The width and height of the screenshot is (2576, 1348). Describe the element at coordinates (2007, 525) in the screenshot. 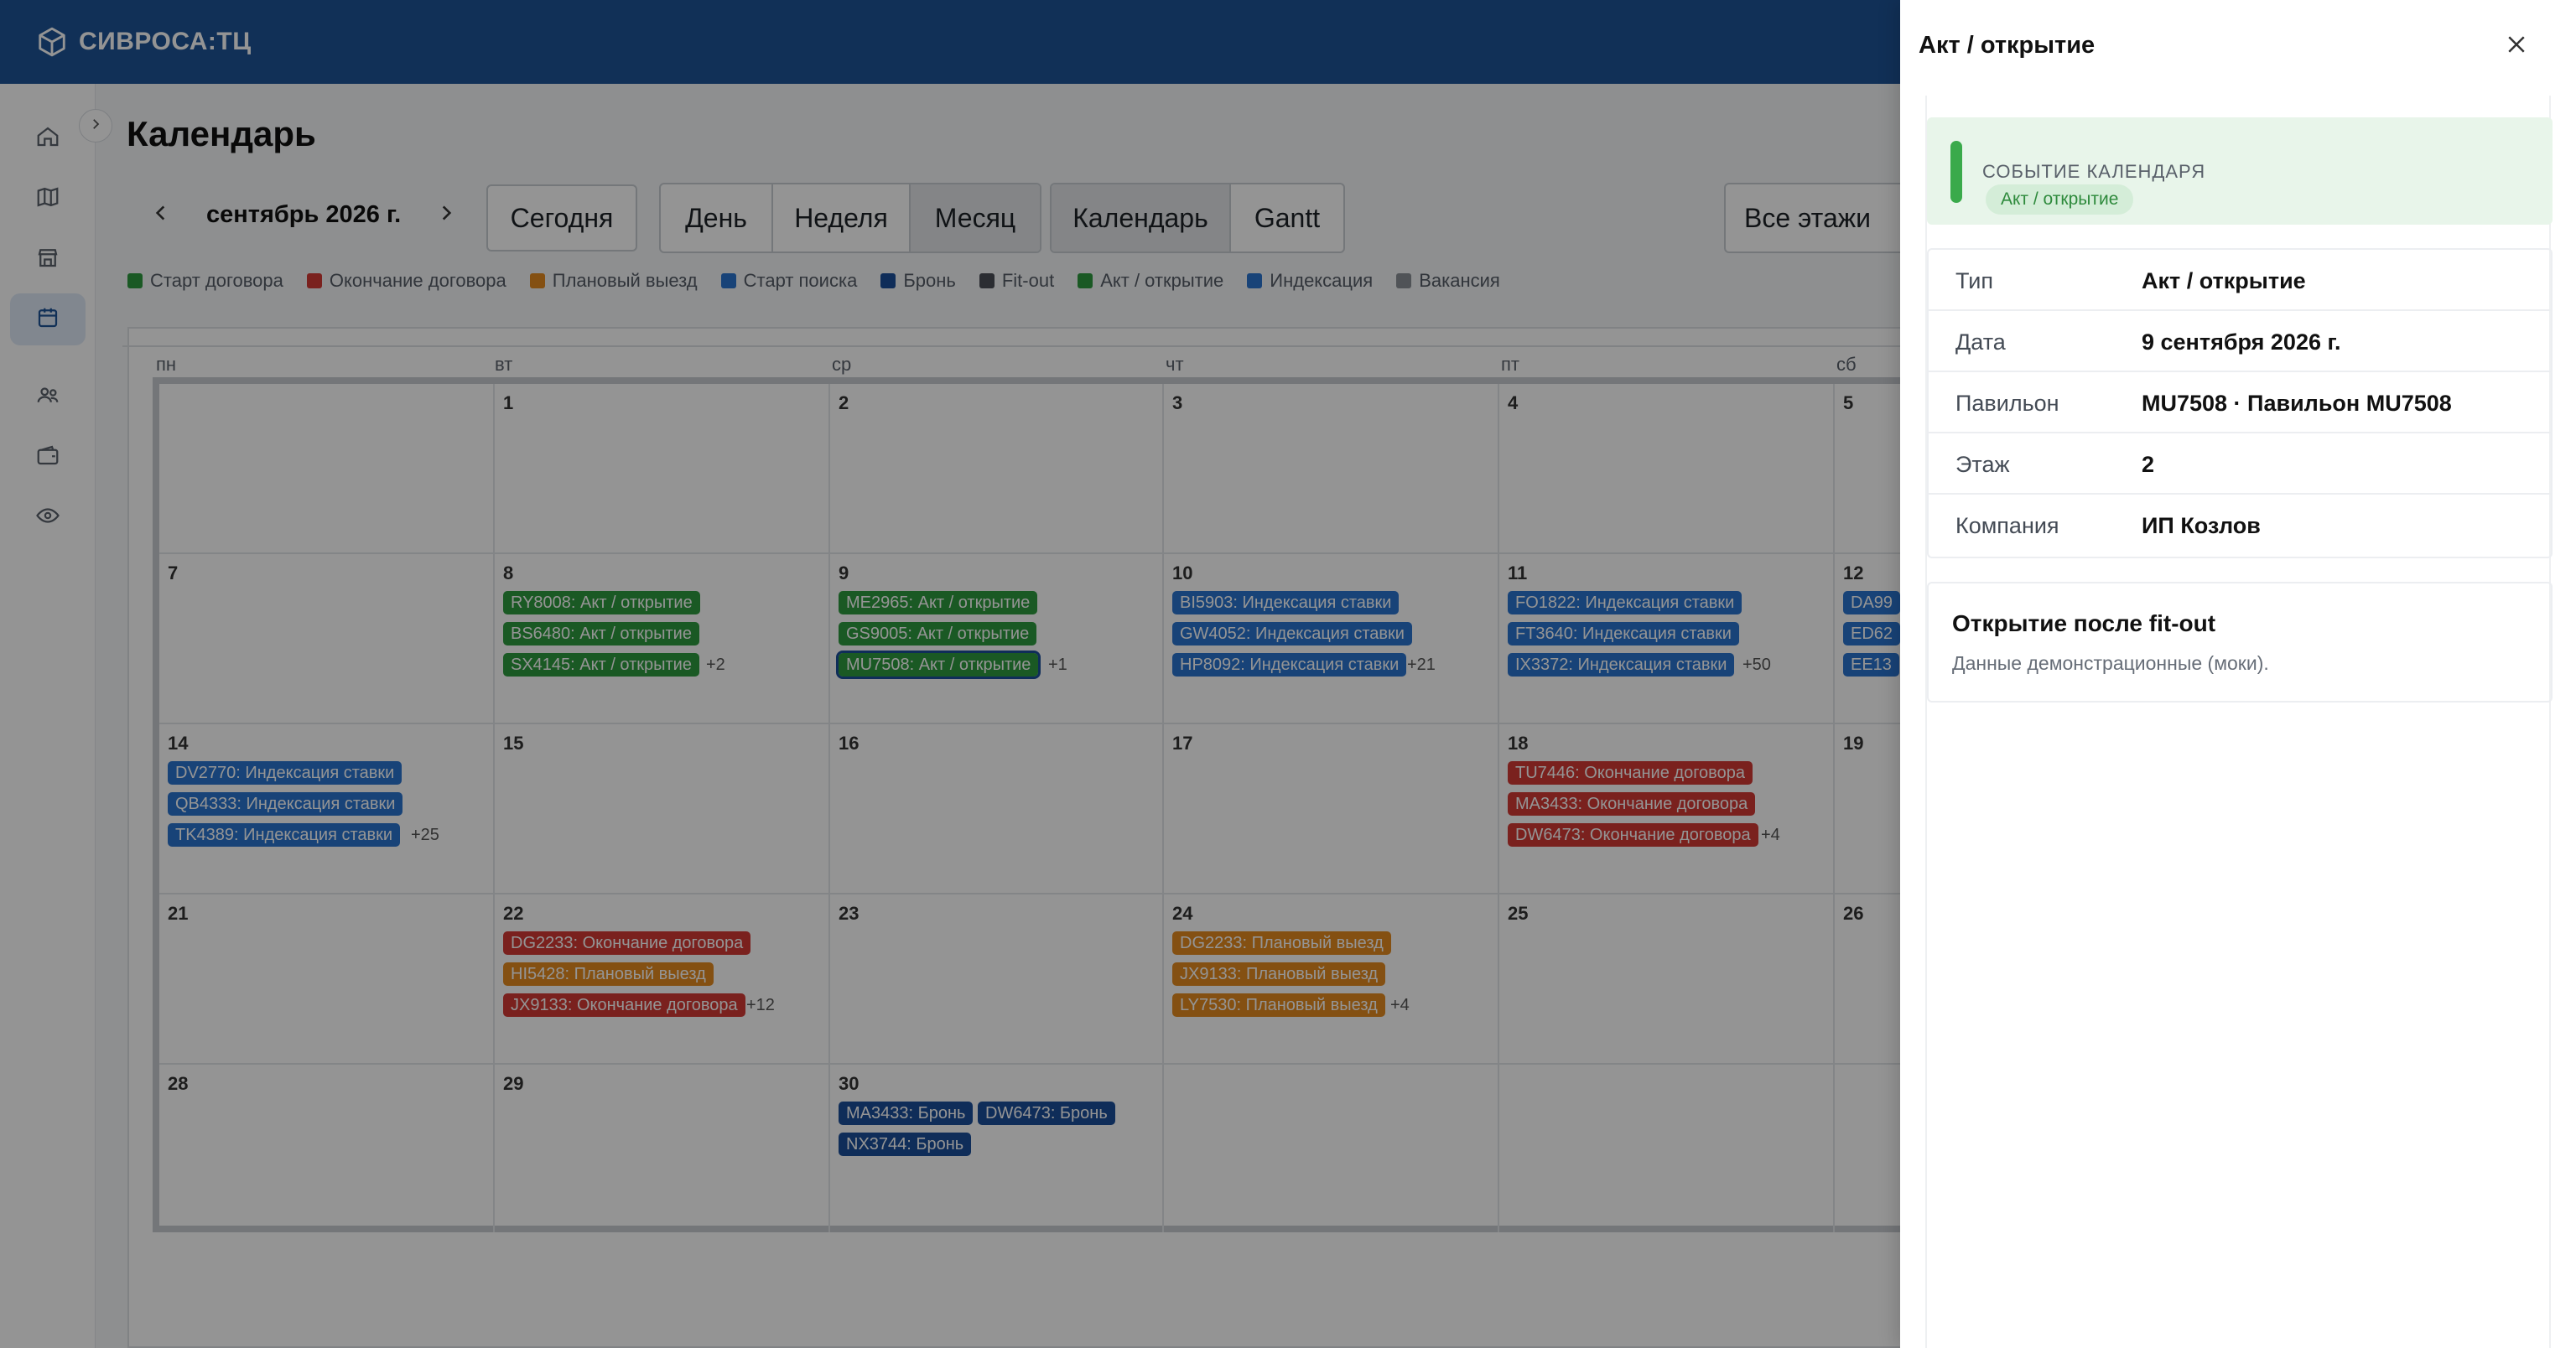

I see `detail-label: Компания` at that location.